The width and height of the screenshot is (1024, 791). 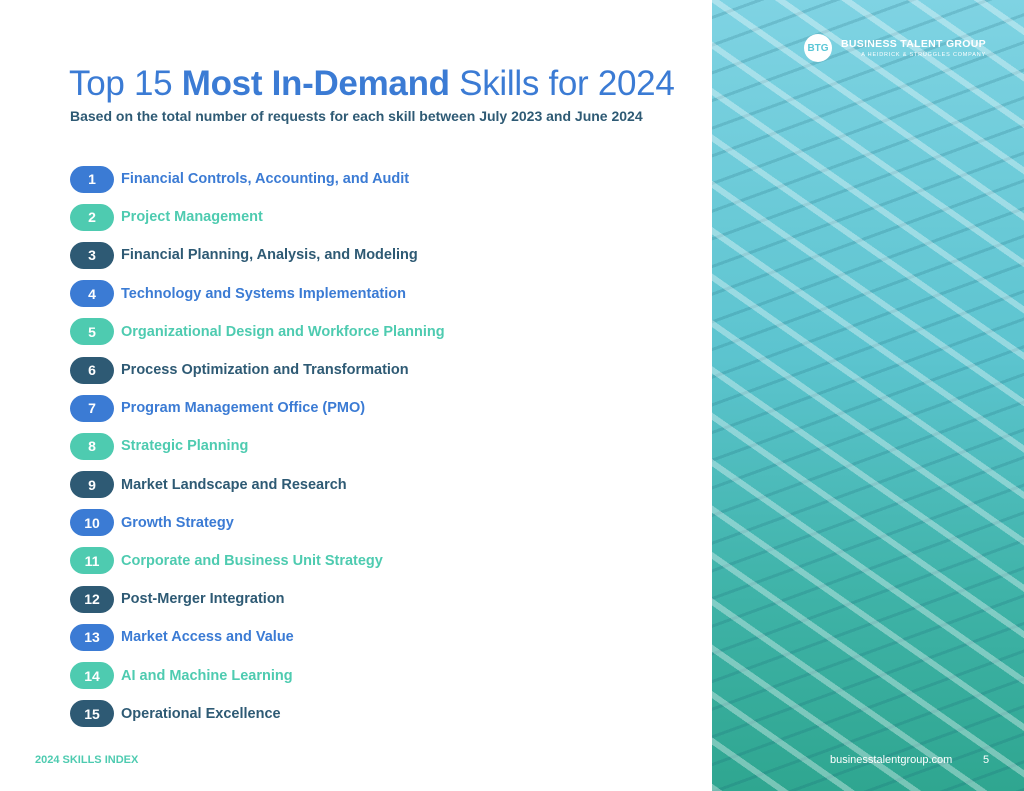 I want to click on skill-item: 7 Program Management Office (PMO), so click(x=257, y=408).